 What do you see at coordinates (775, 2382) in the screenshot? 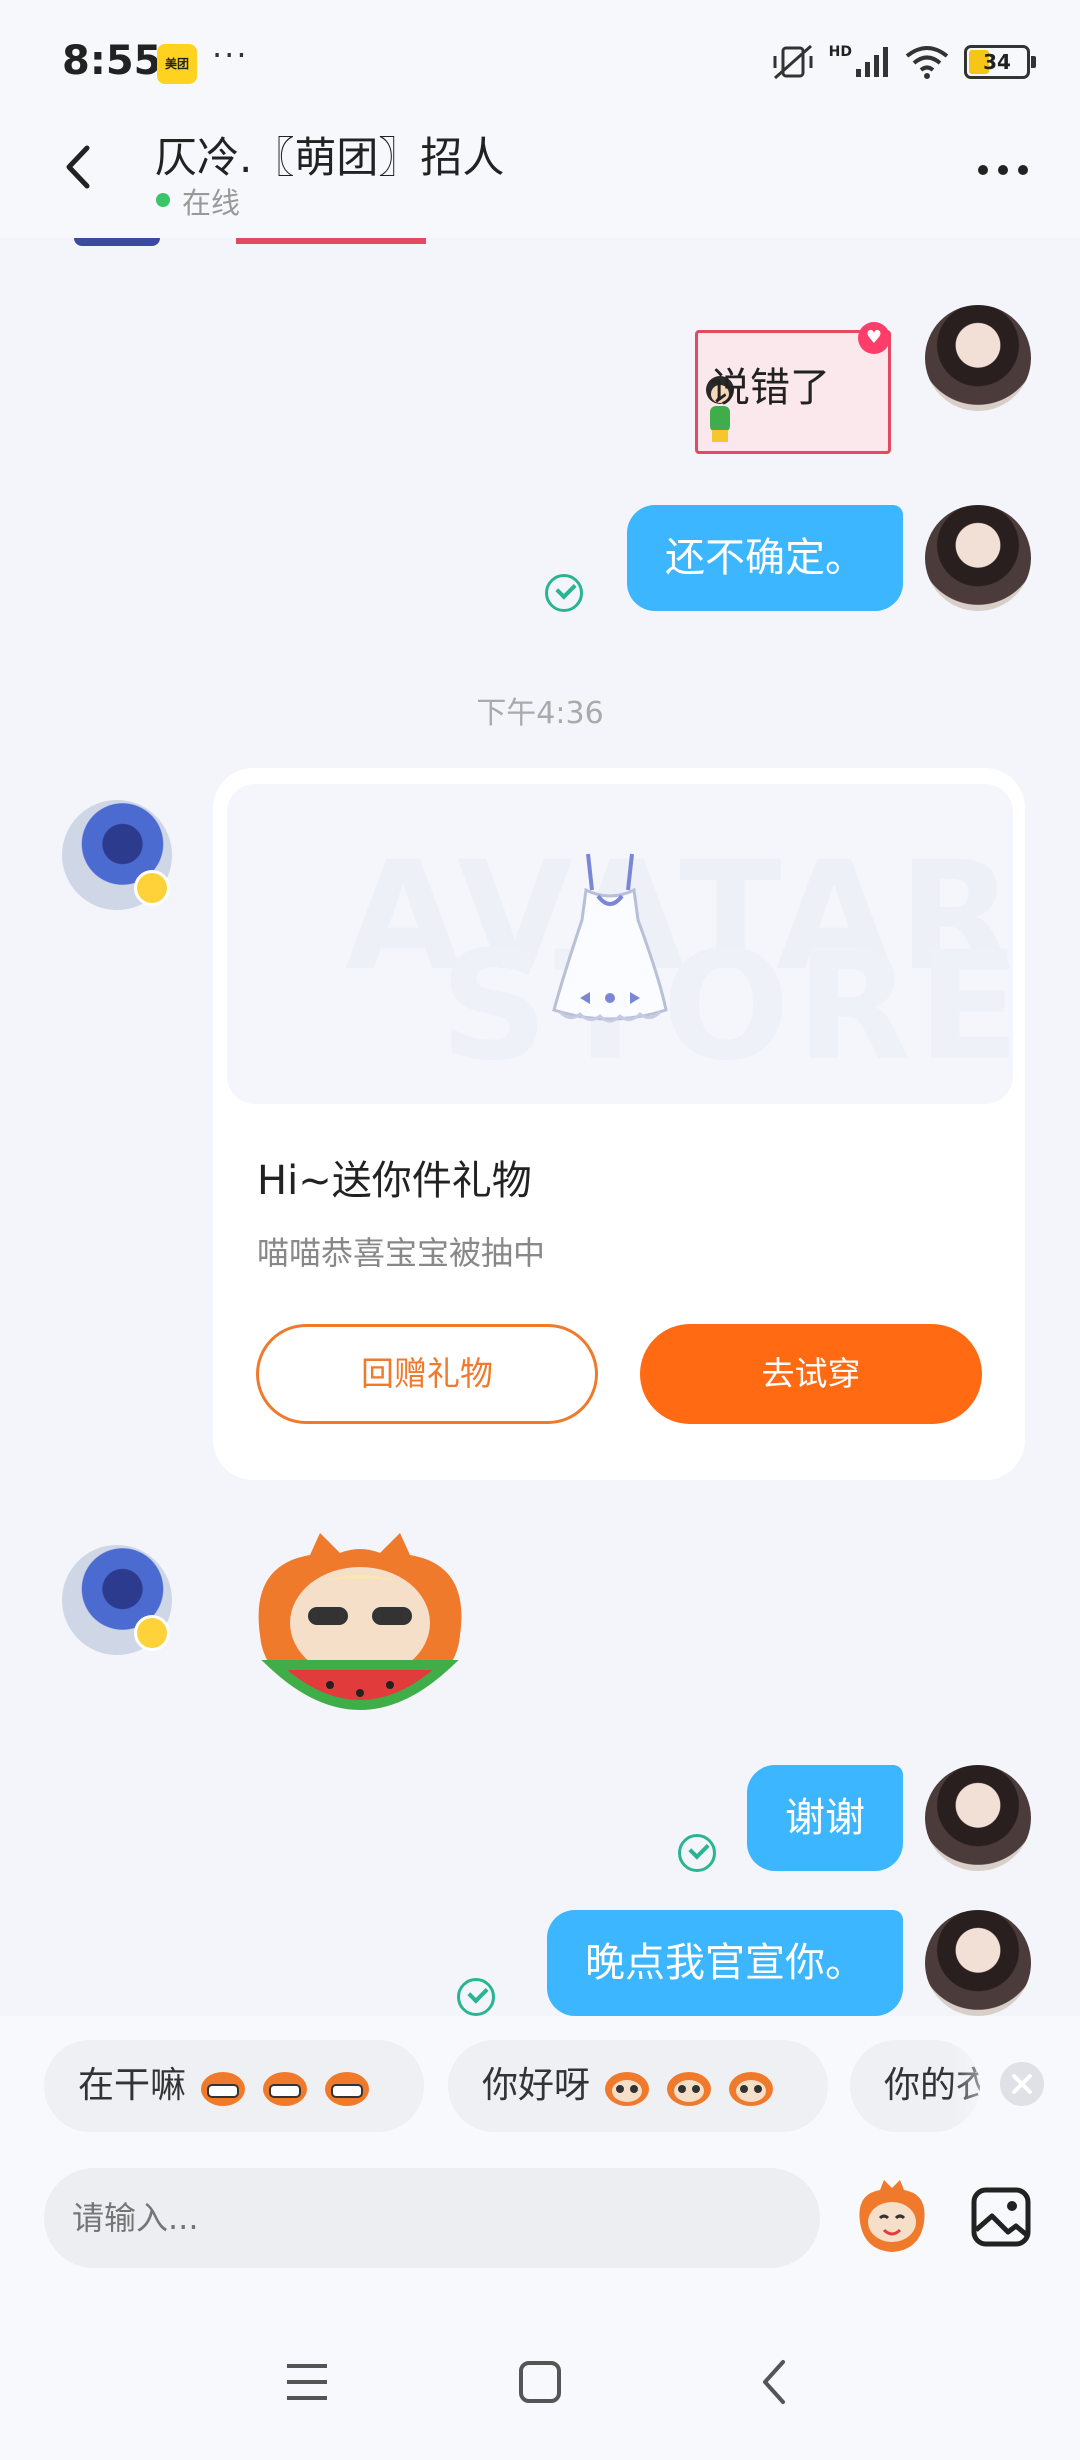
I see `back-nav-icon` at bounding box center [775, 2382].